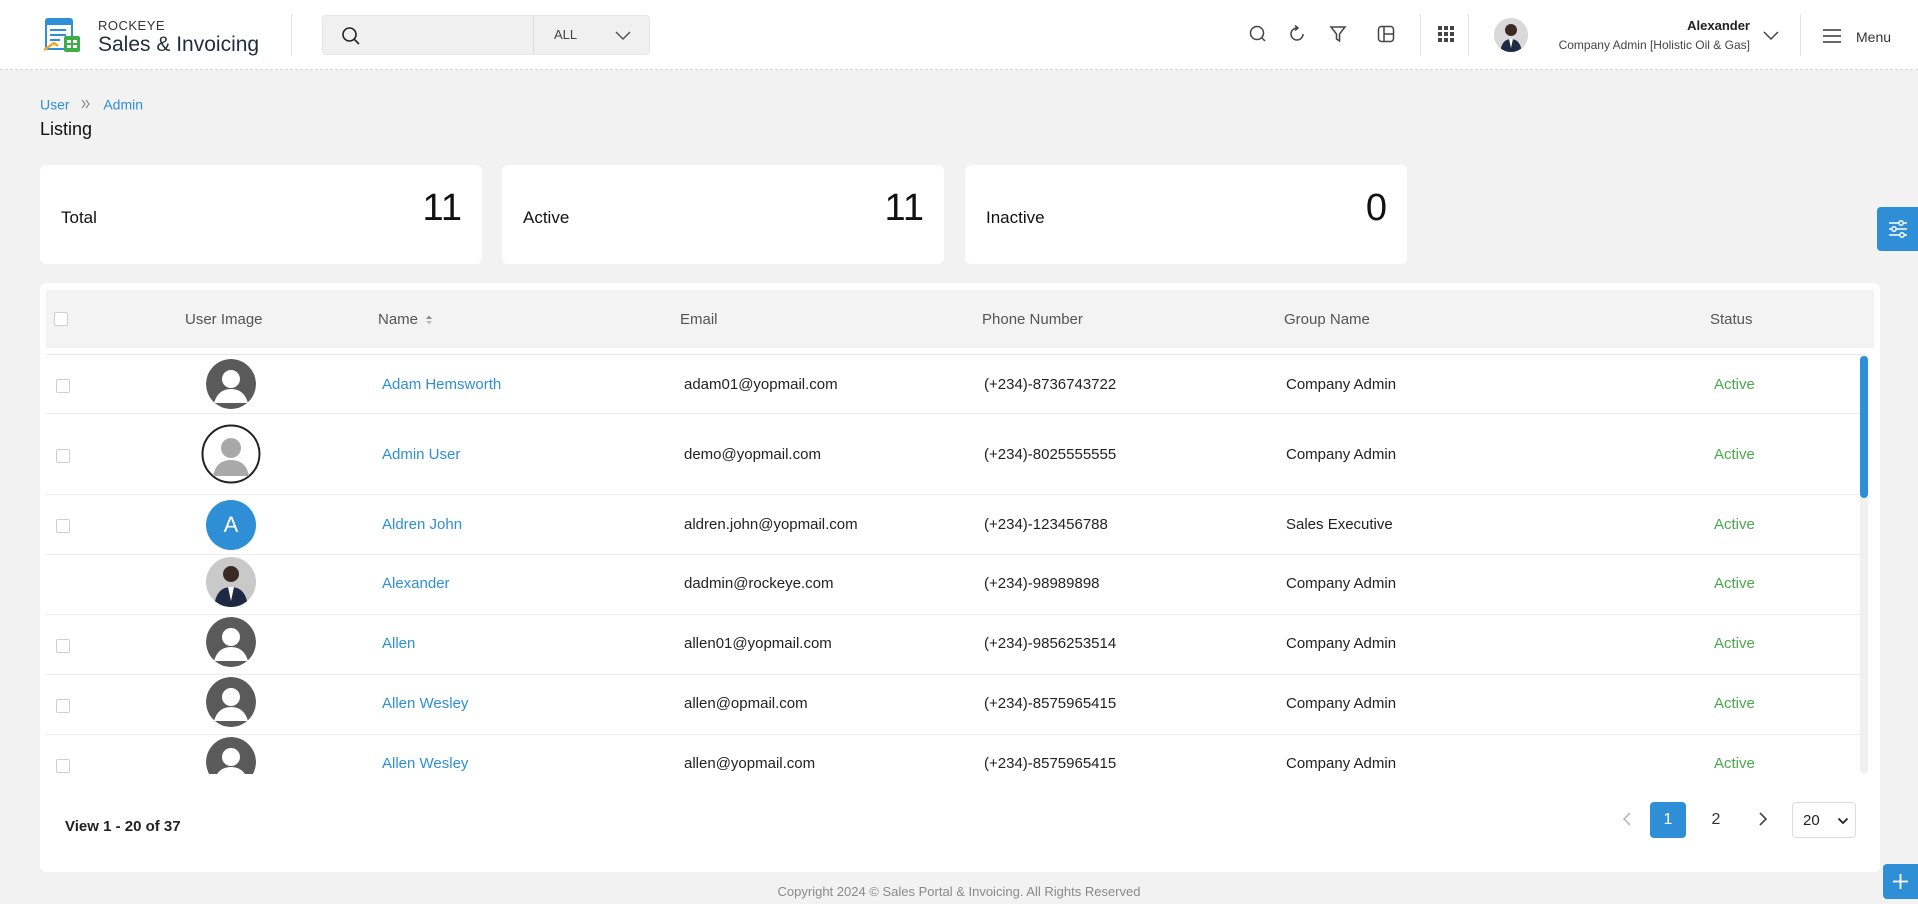 This screenshot has width=1918, height=904. What do you see at coordinates (1376, 208) in the screenshot?
I see `stat-value: 0` at bounding box center [1376, 208].